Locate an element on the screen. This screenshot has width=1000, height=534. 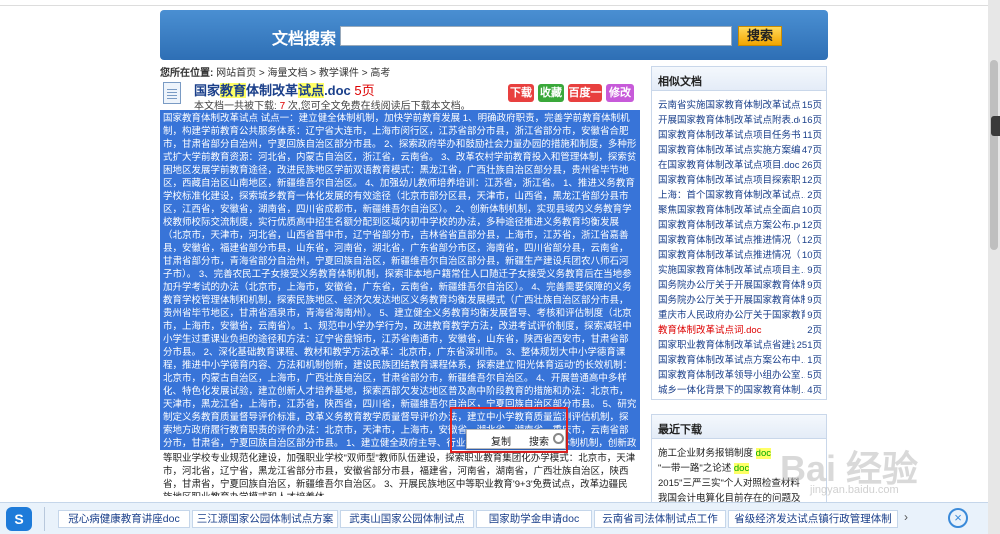
related-docs-title: 相似文档 is located at coordinates (739, 79).